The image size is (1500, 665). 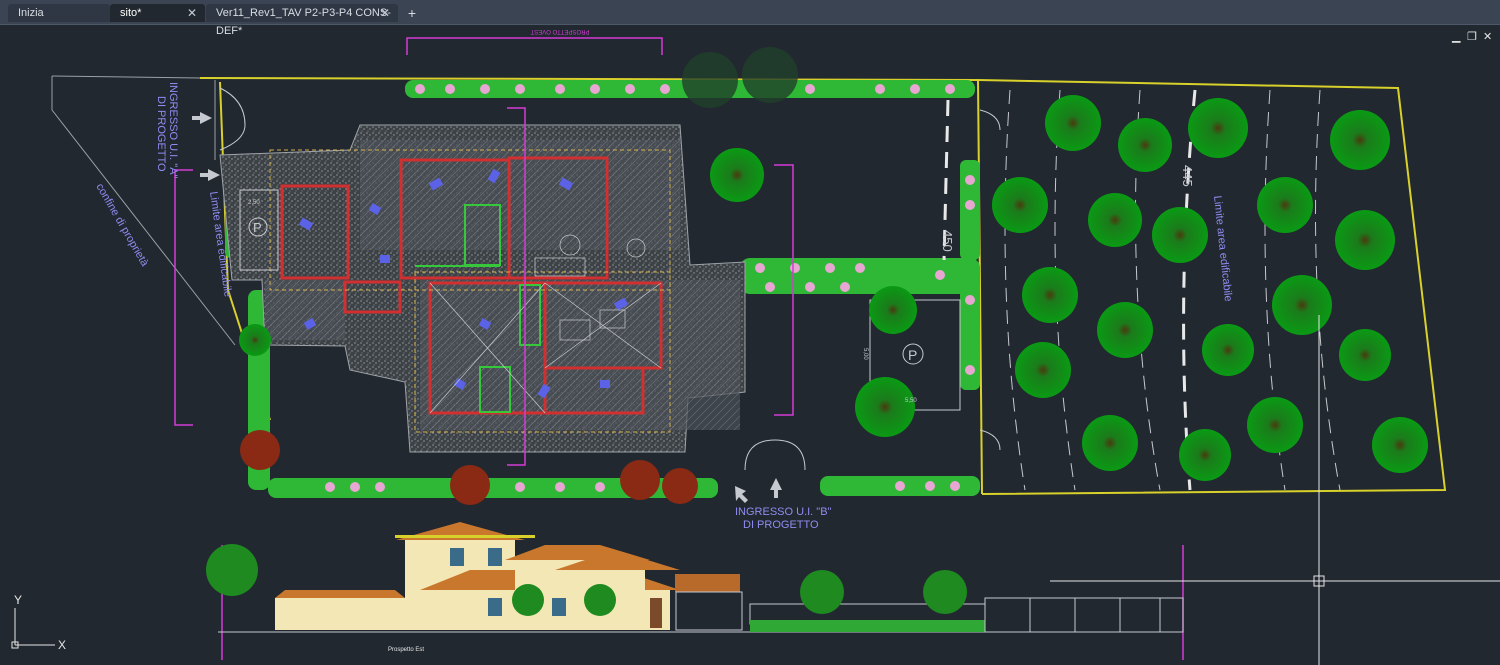 I want to click on dim-550: 5,50, so click(x=911, y=401).